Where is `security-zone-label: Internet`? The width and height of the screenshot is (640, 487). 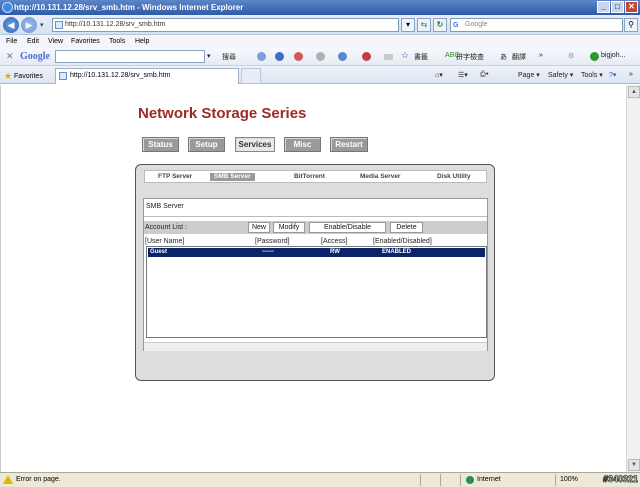 security-zone-label: Internet is located at coordinates (489, 479).